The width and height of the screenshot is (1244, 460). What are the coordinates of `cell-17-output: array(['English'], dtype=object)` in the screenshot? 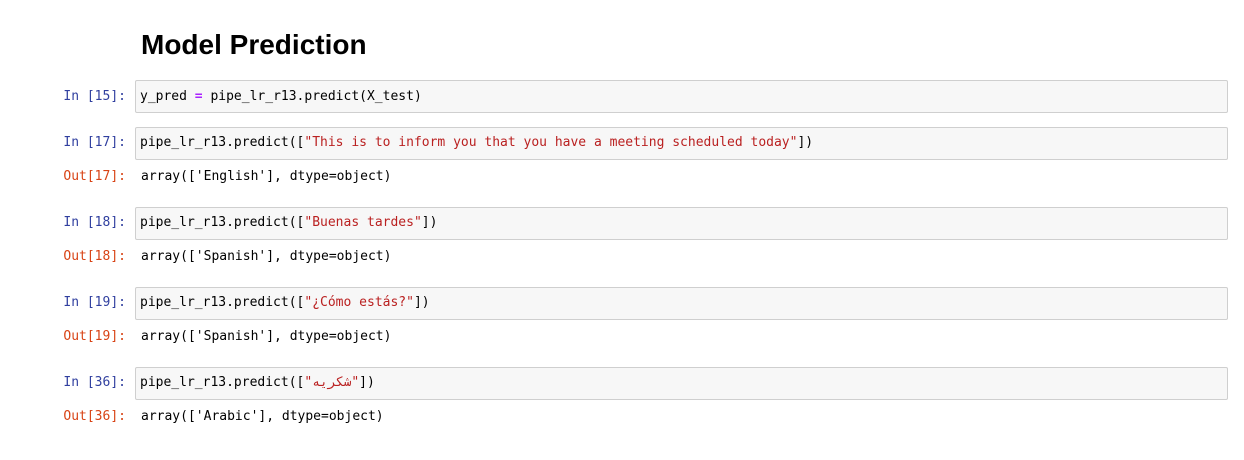 It's located at (266, 176).